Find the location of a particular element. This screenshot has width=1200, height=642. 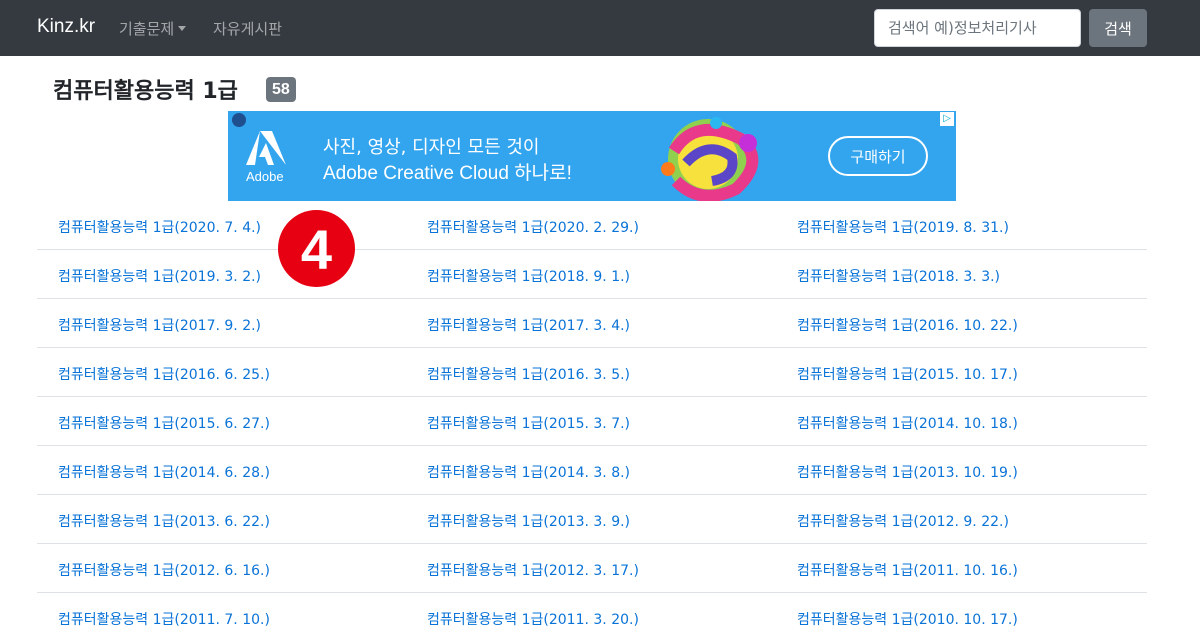

ad-headline: 사진, 영상, 디자인 모든 것이 is located at coordinates (431, 147).